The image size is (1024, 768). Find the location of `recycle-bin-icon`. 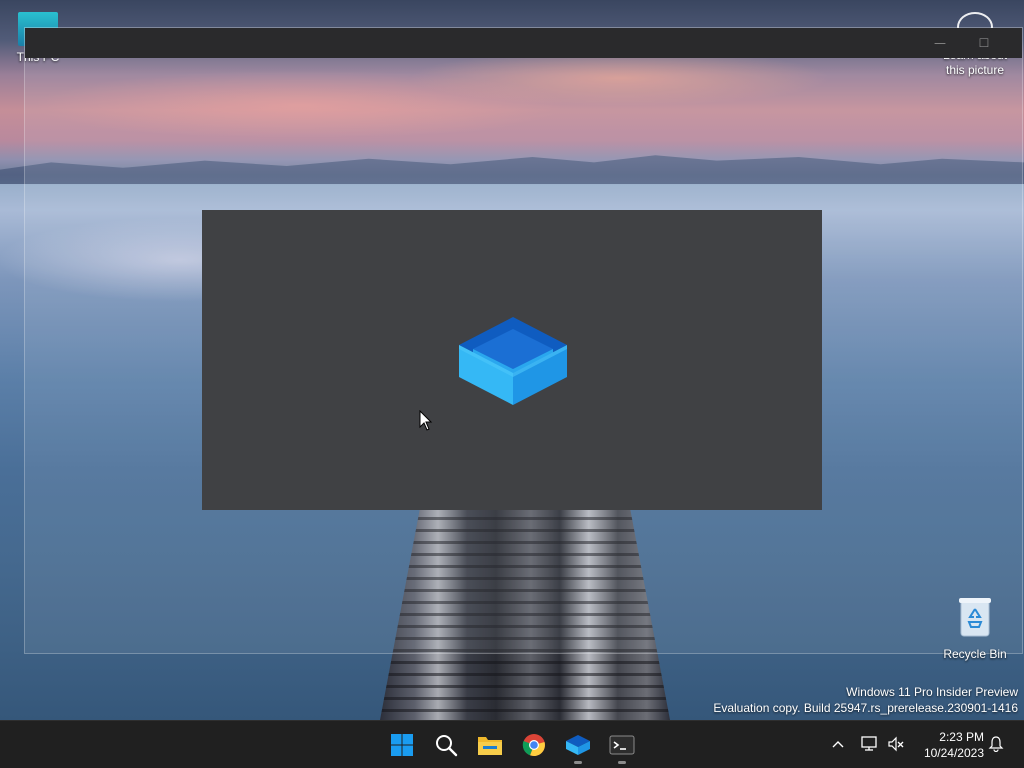

recycle-bin-icon is located at coordinates (975, 617).